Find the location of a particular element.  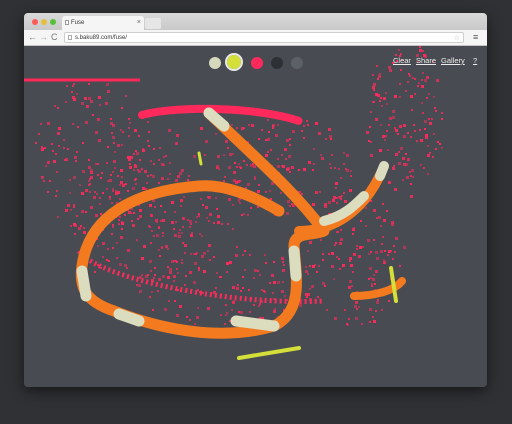

browser-toolbar: ← → C s.baku89.com/fuse/ ☆ ≡ is located at coordinates (255, 38).